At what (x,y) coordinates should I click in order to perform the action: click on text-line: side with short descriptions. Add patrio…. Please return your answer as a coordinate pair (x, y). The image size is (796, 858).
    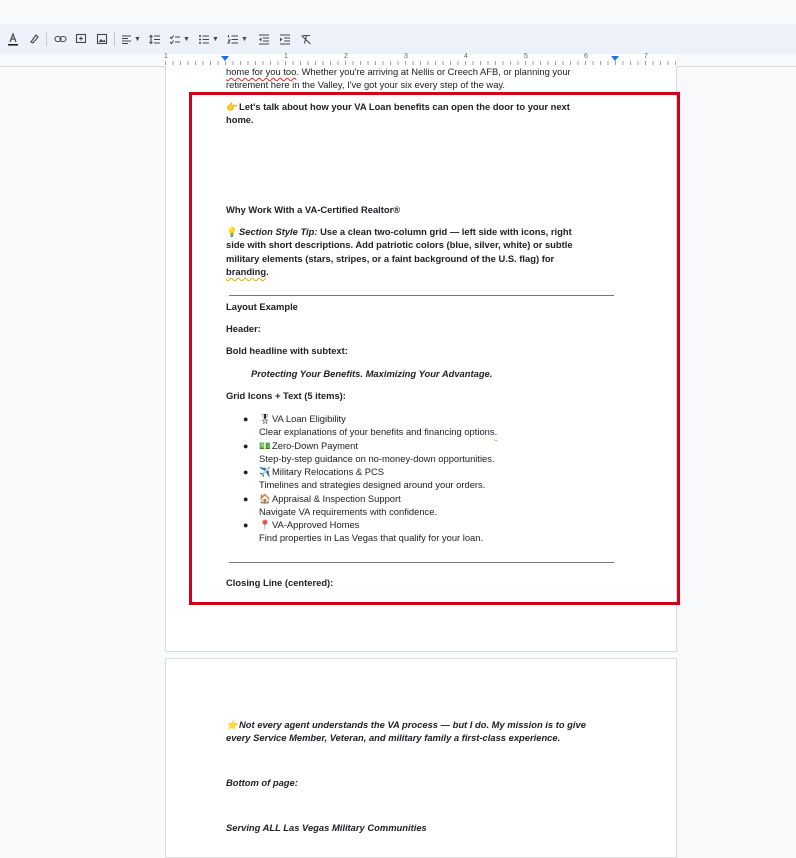
    Looking at the image, I should click on (399, 245).